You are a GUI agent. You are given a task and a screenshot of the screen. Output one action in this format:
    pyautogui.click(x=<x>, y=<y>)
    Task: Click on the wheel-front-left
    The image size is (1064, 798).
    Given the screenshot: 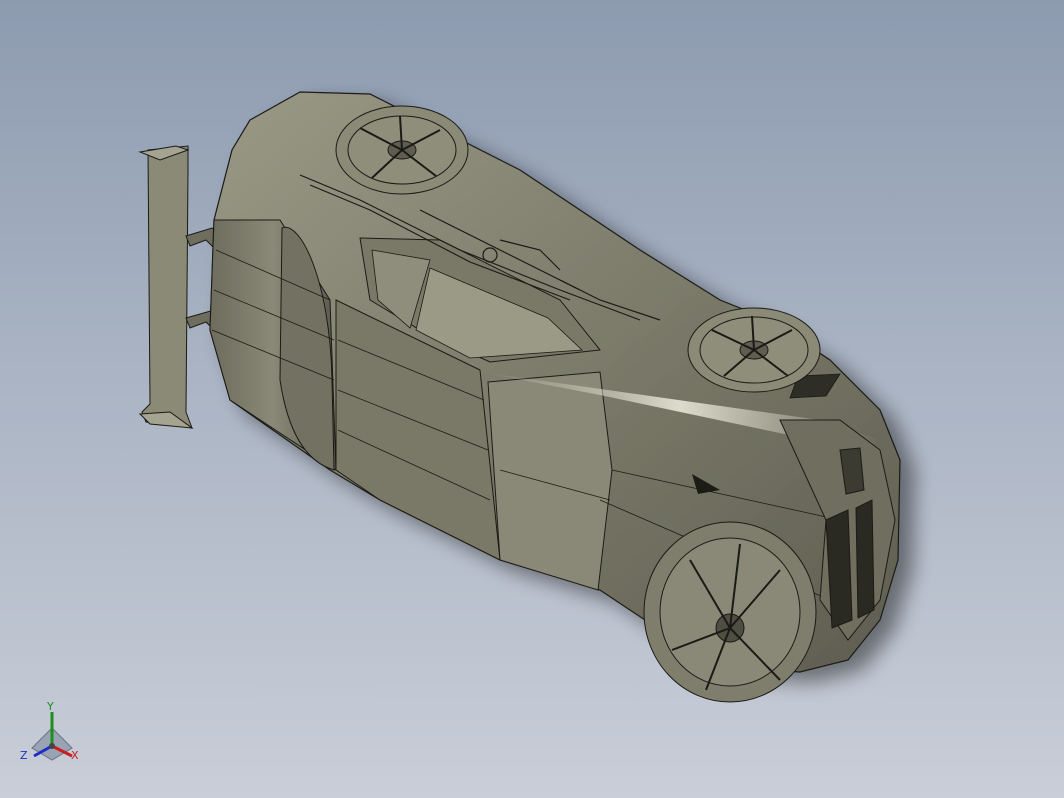 What is the action you would take?
    pyautogui.click(x=402, y=150)
    